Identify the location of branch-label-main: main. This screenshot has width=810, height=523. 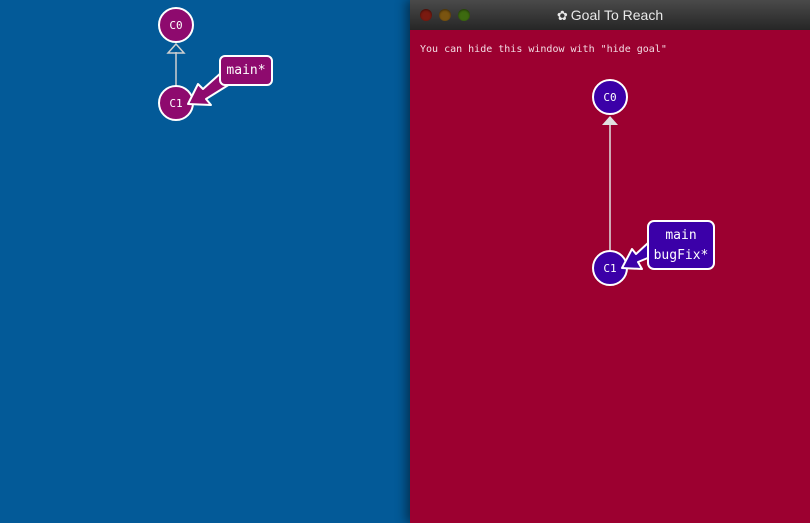
(680, 235).